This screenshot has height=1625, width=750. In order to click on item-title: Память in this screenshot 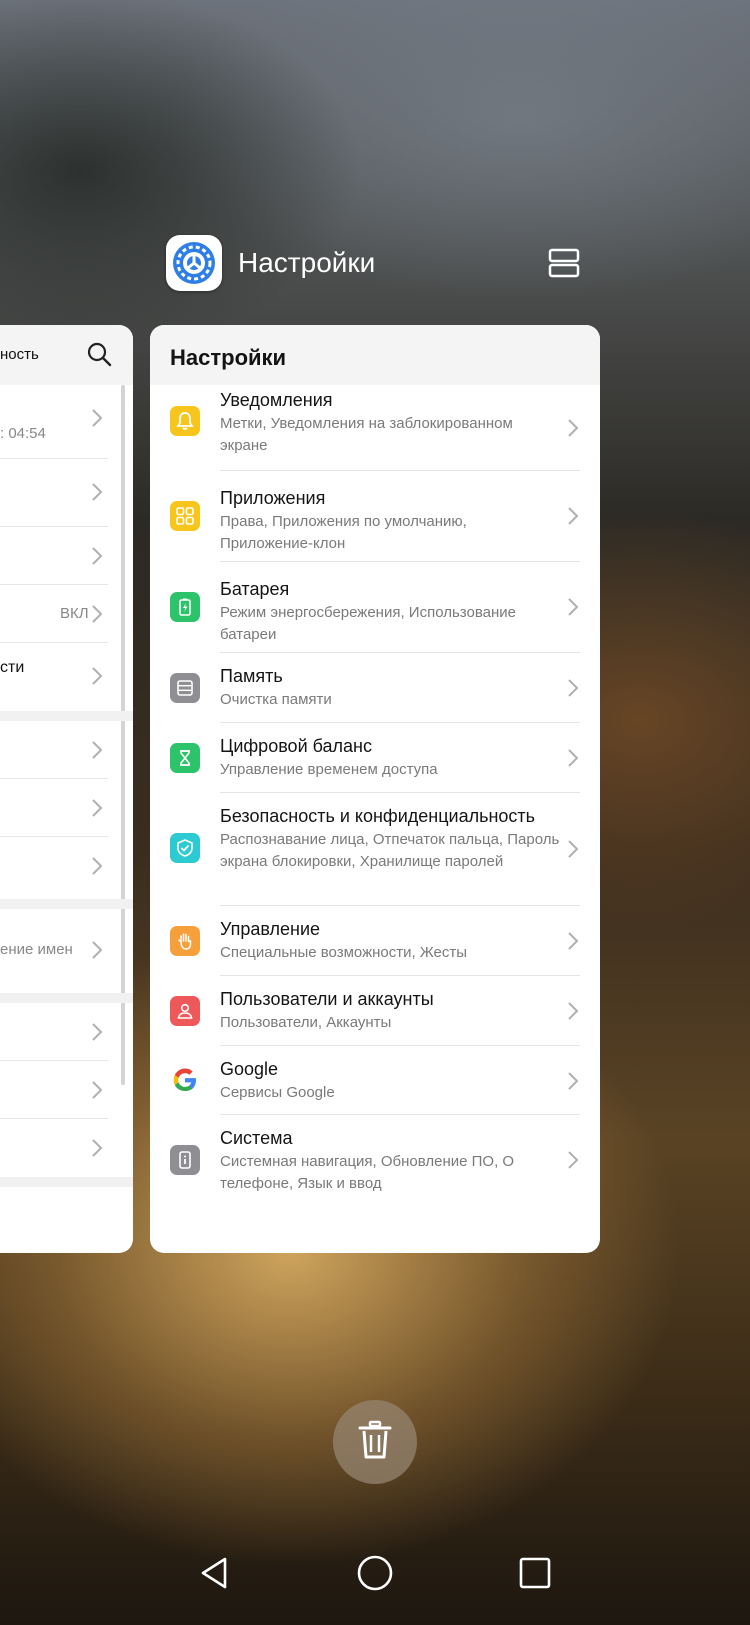, I will do `click(251, 676)`.